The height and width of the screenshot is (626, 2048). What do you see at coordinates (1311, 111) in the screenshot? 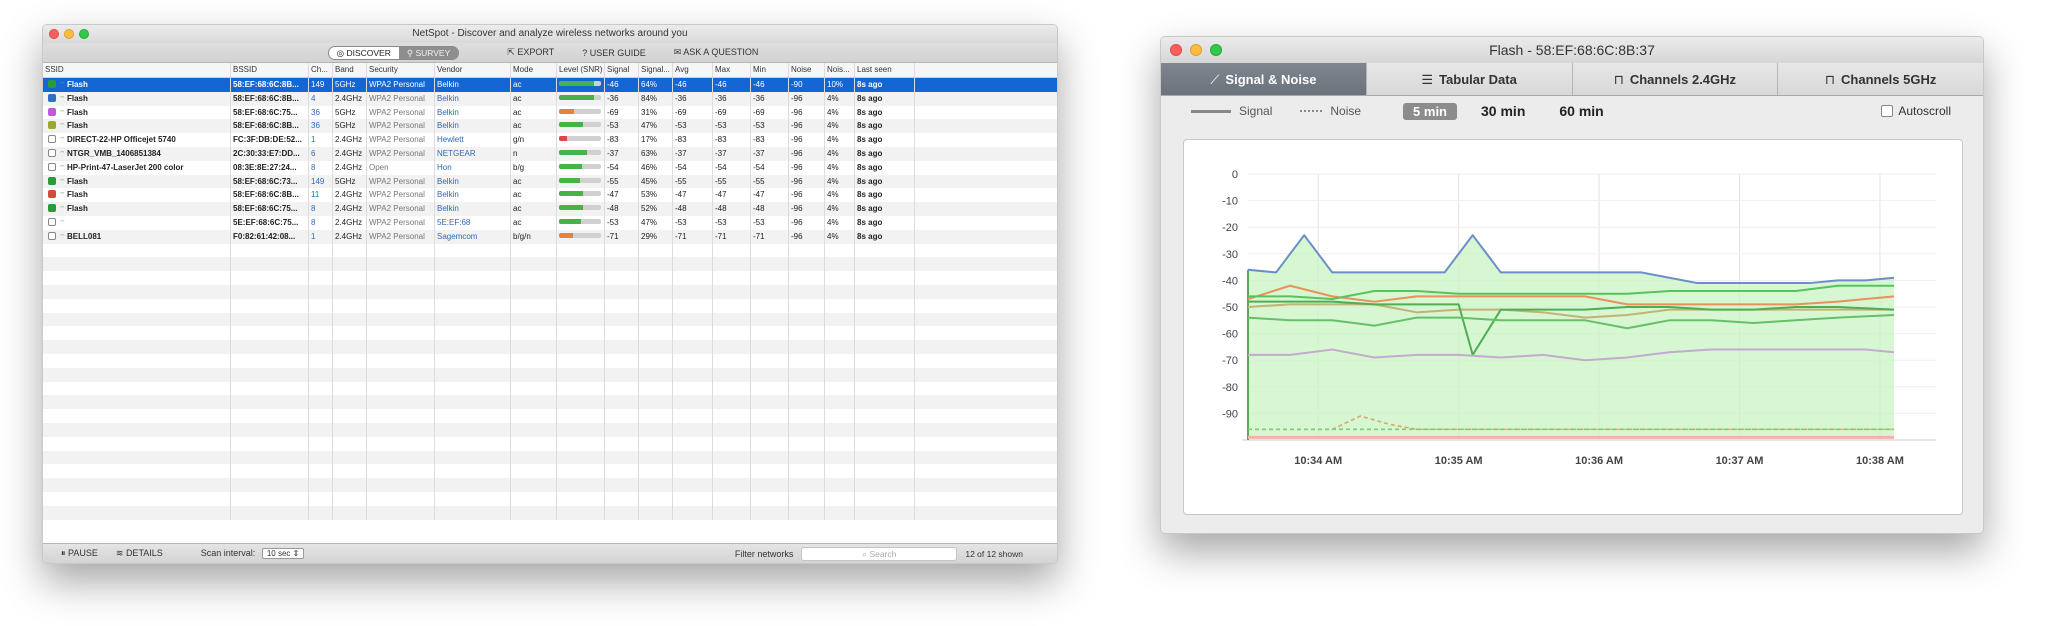
I see `noise-legend-swatch` at bounding box center [1311, 111].